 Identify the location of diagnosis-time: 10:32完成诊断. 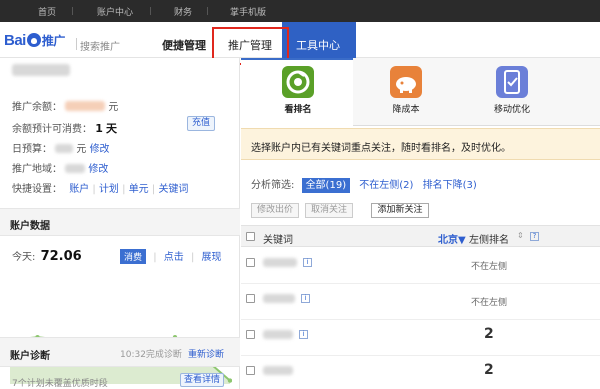
(151, 355).